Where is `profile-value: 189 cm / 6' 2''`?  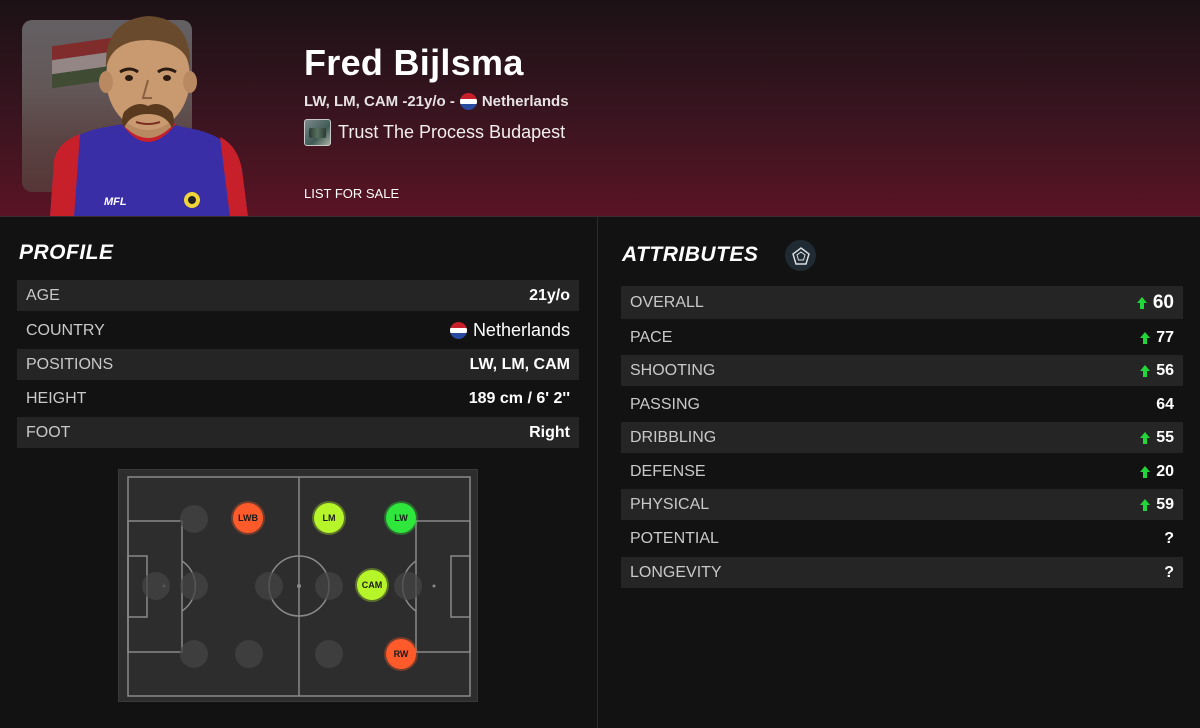 profile-value: 189 cm / 6' 2'' is located at coordinates (519, 398).